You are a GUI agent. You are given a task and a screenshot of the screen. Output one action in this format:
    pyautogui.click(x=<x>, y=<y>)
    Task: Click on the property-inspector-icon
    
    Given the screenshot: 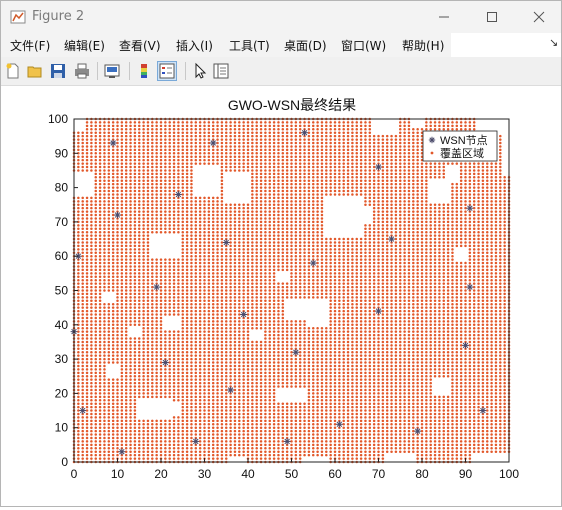 What is the action you would take?
    pyautogui.click(x=221, y=71)
    